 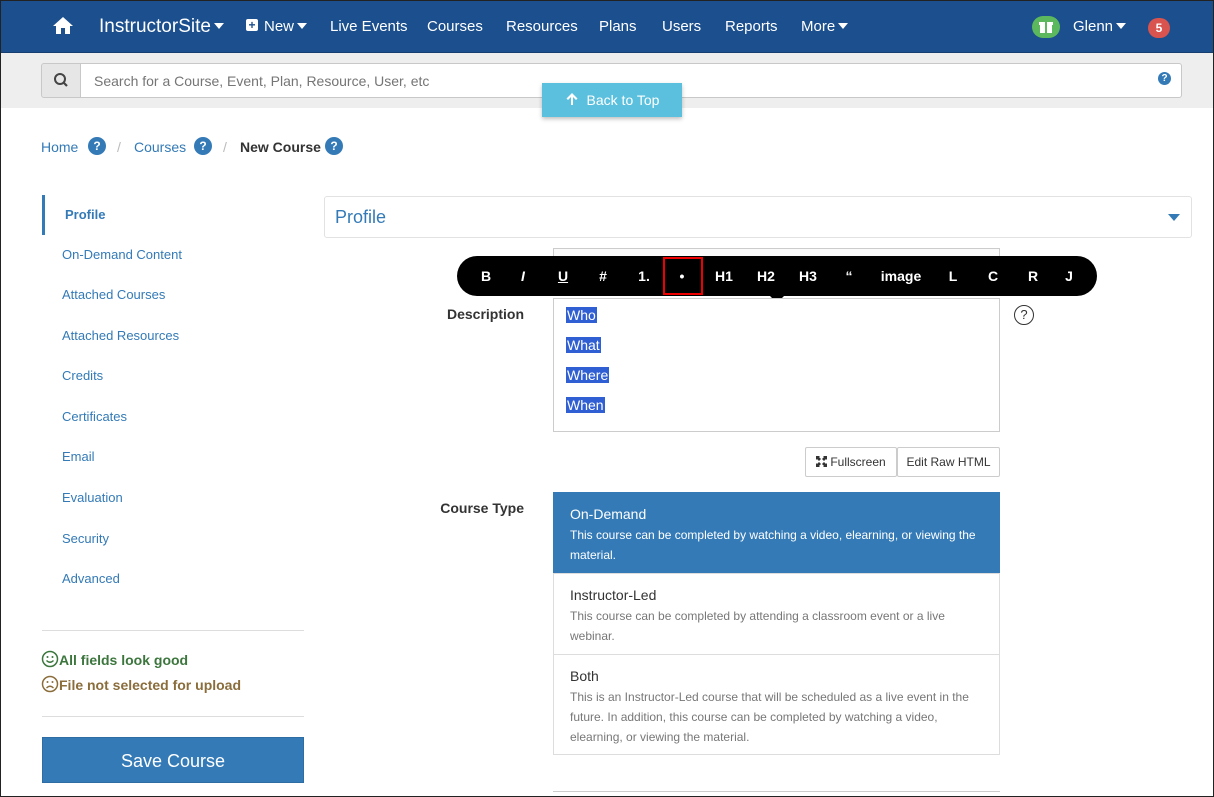 I want to click on justify-button: J, so click(x=1069, y=276).